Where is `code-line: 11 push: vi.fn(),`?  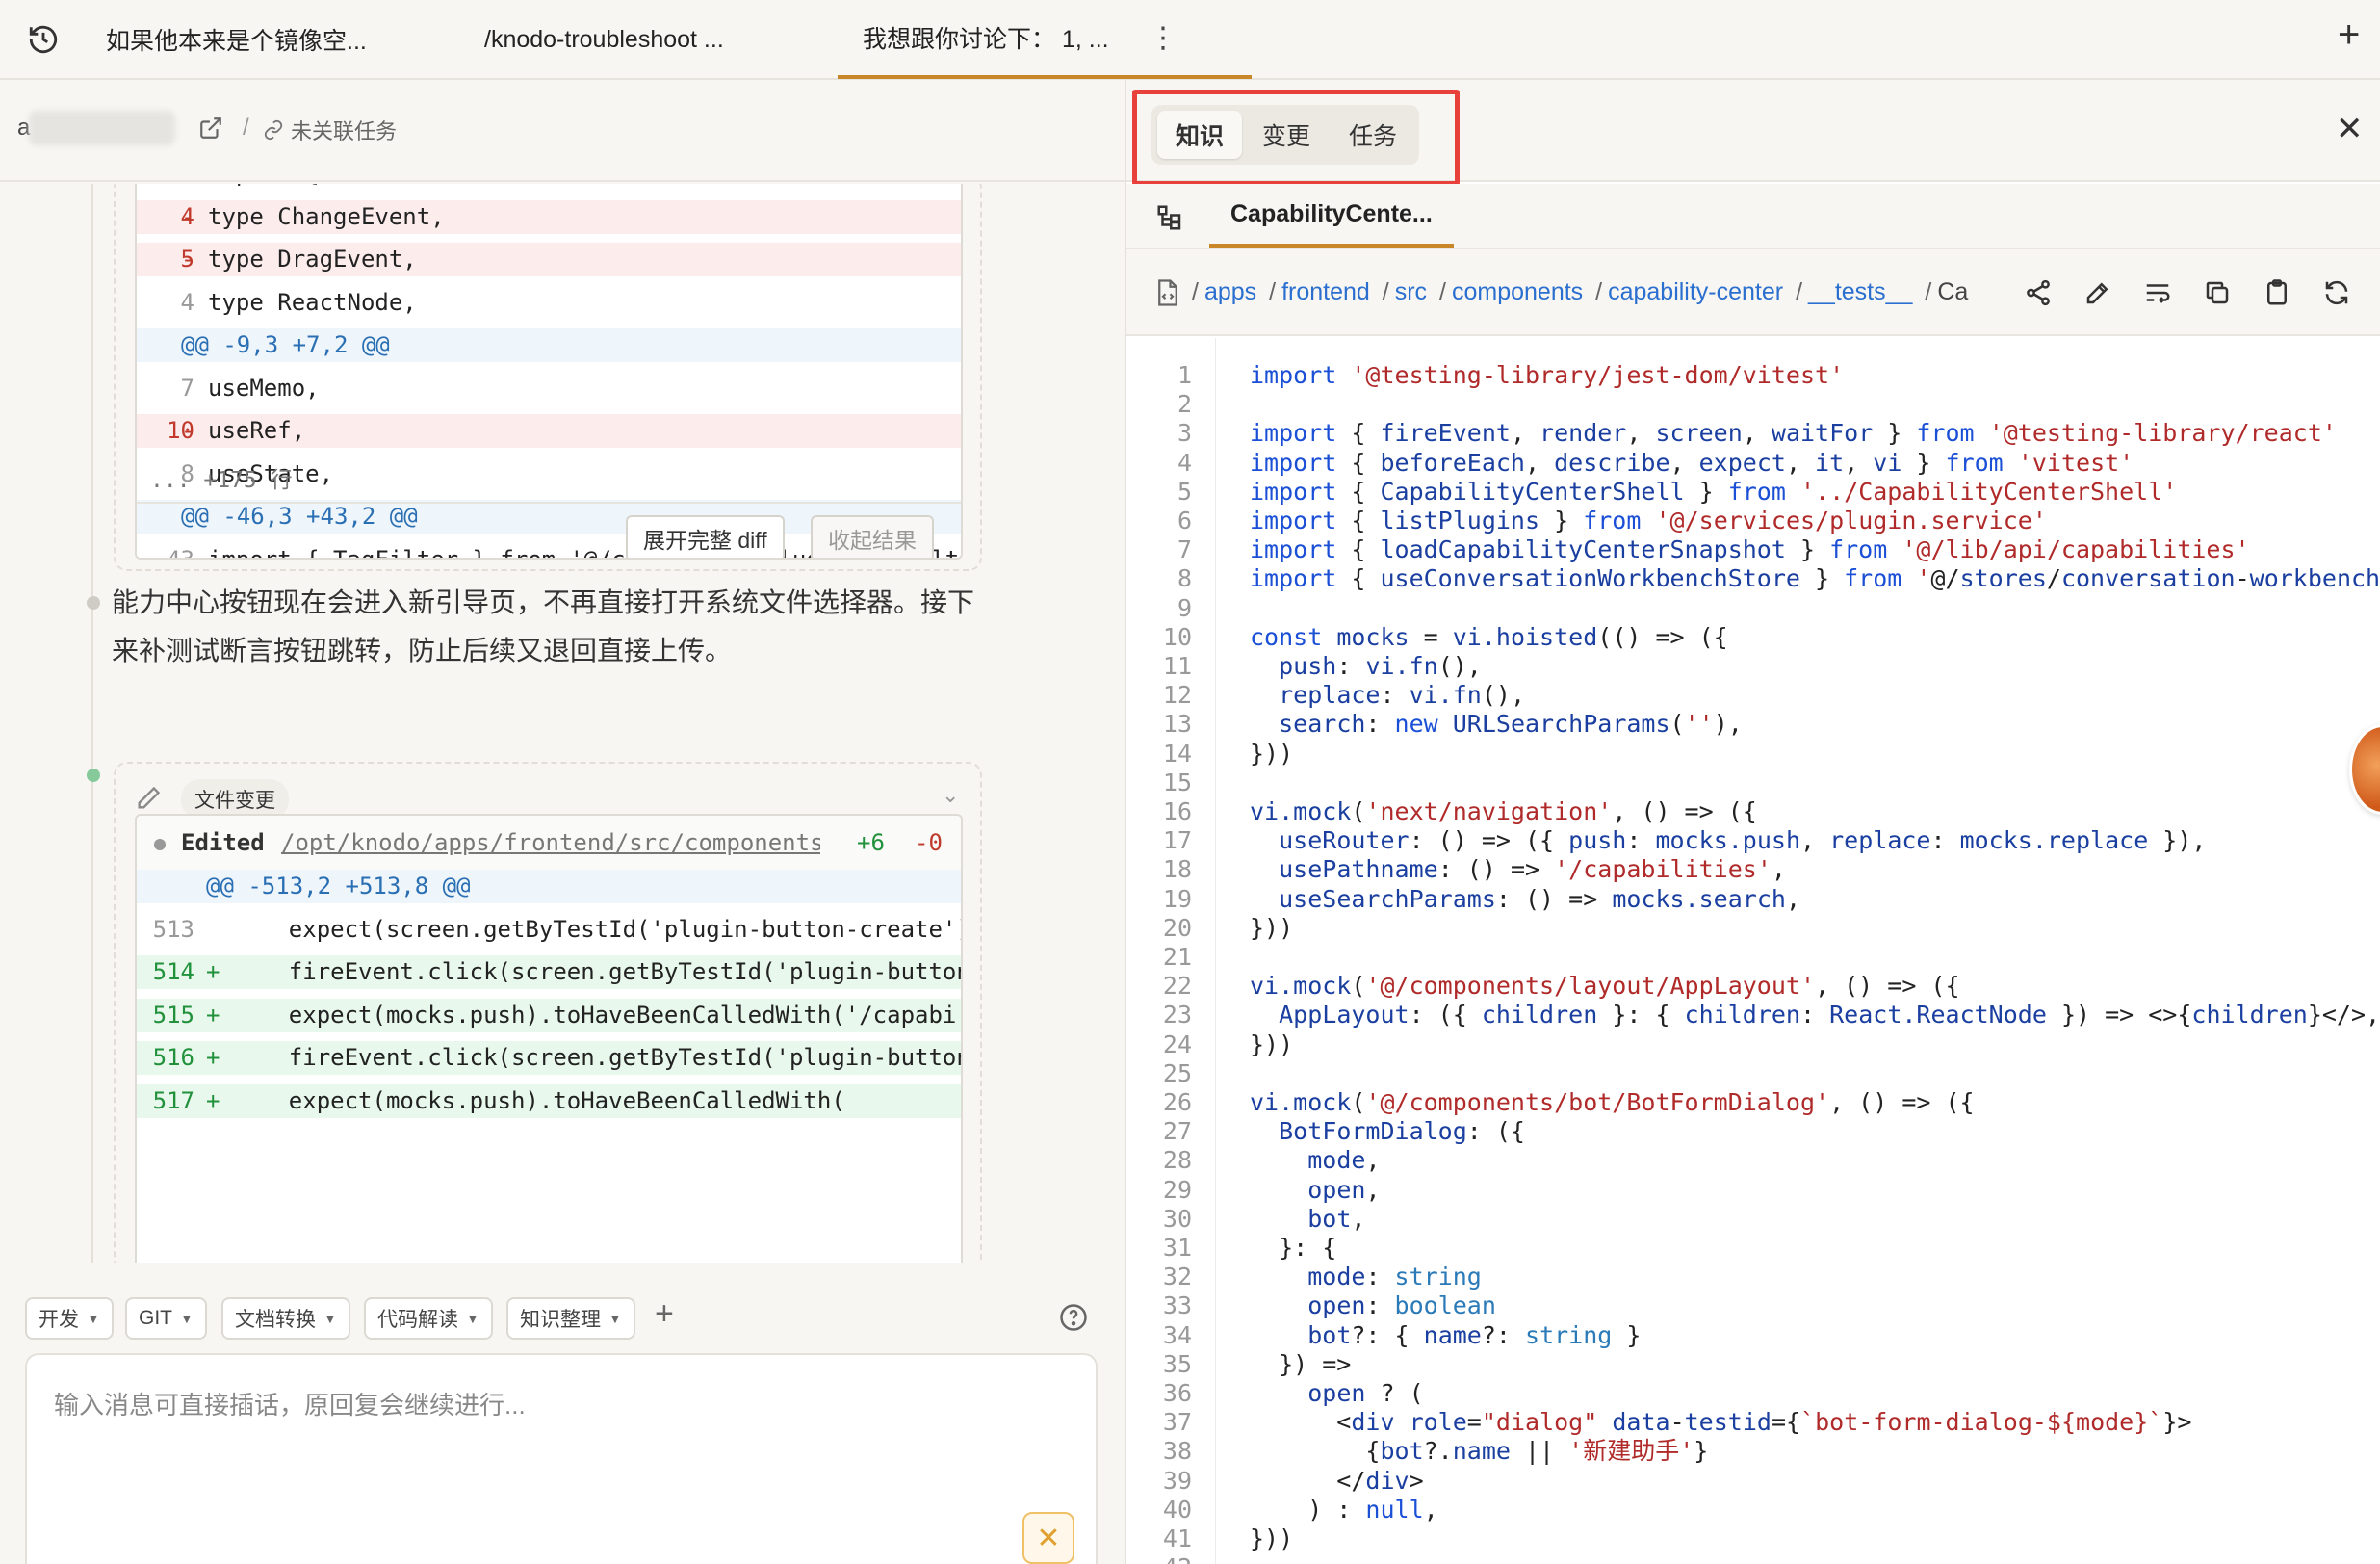 code-line: 11 push: vi.fn(), is located at coordinates (1753, 666).